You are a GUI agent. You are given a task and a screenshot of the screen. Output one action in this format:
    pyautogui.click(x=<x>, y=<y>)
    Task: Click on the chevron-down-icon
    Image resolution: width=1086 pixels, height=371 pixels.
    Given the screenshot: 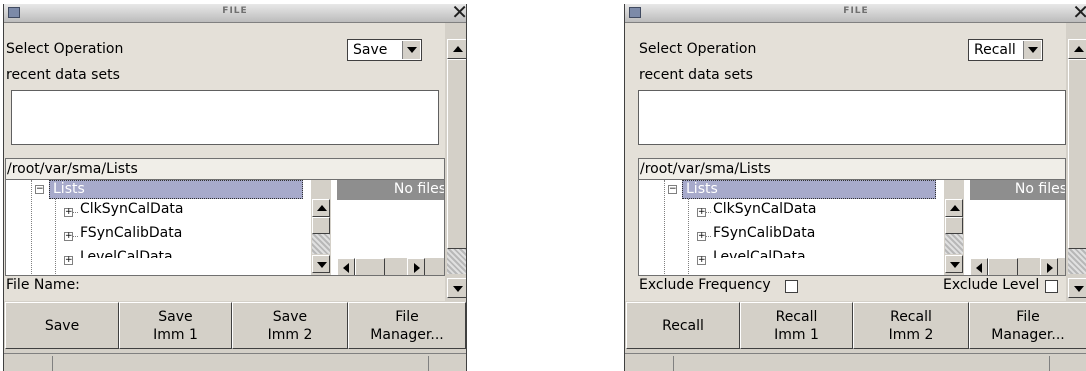 What is the action you would take?
    pyautogui.click(x=1033, y=50)
    